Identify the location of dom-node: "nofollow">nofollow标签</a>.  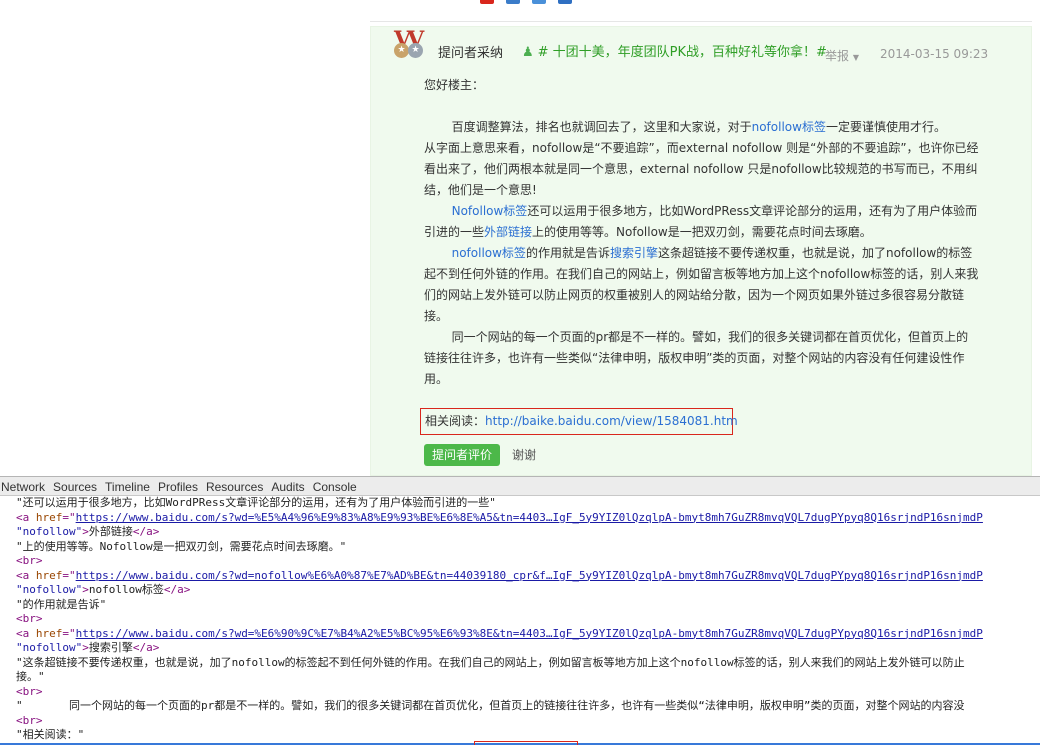
(520, 590).